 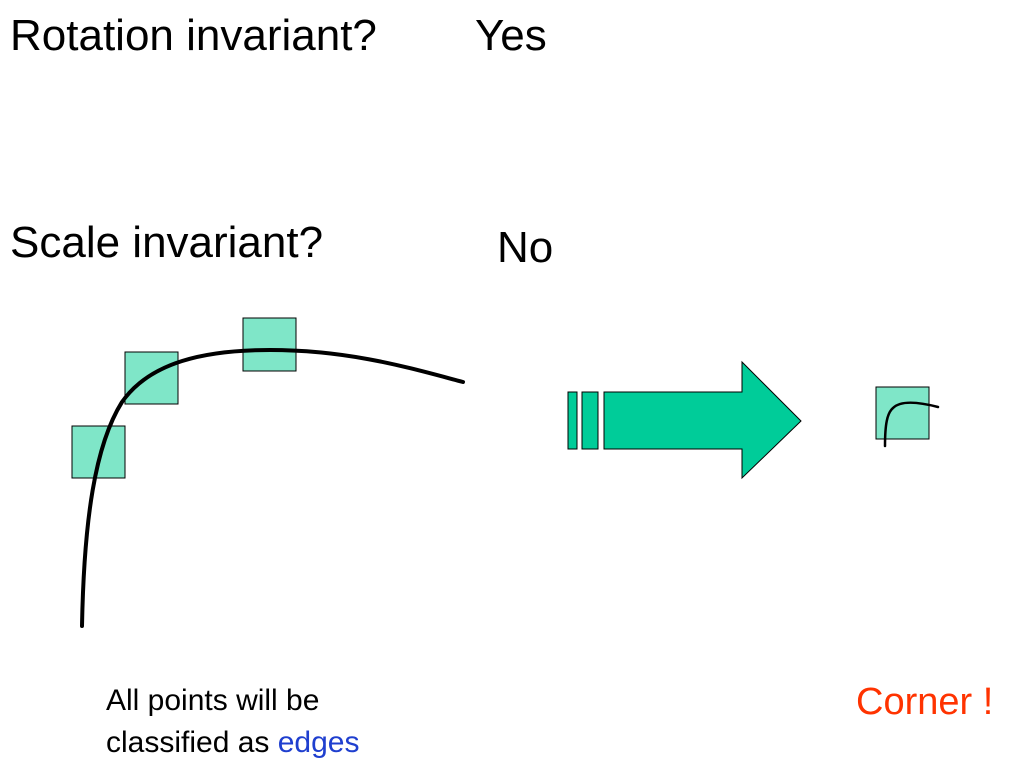 I want to click on window-middle, so click(x=151, y=378).